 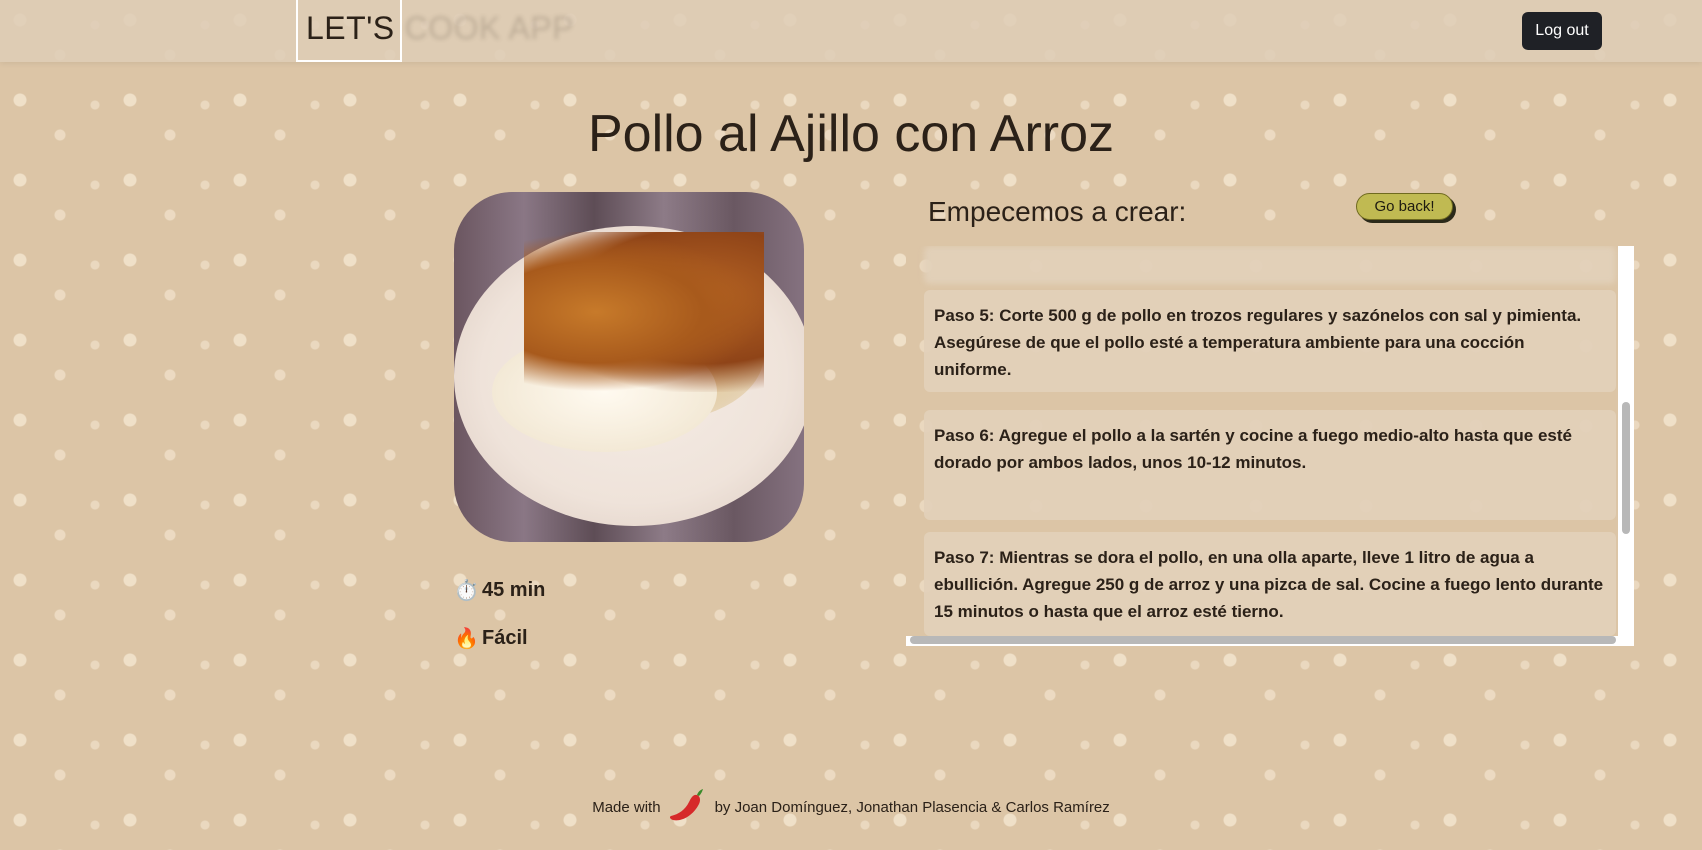 I want to click on steps-heading: Empecemos a crear:, so click(x=1057, y=211).